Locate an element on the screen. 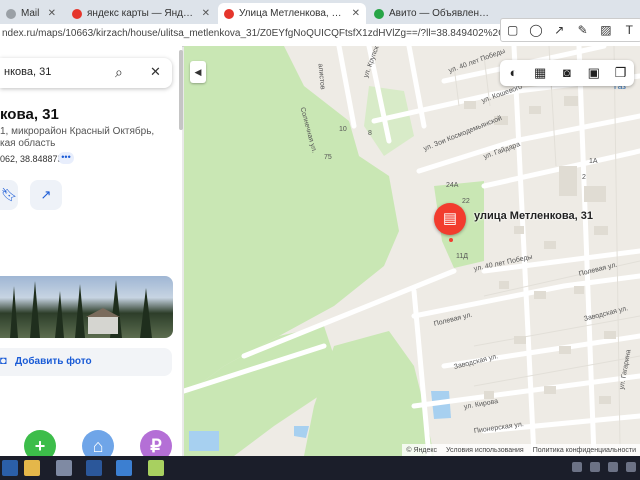 Image resolution: width=640 pixels, height=480 pixels. building-icon: ▤ is located at coordinates (450, 218).